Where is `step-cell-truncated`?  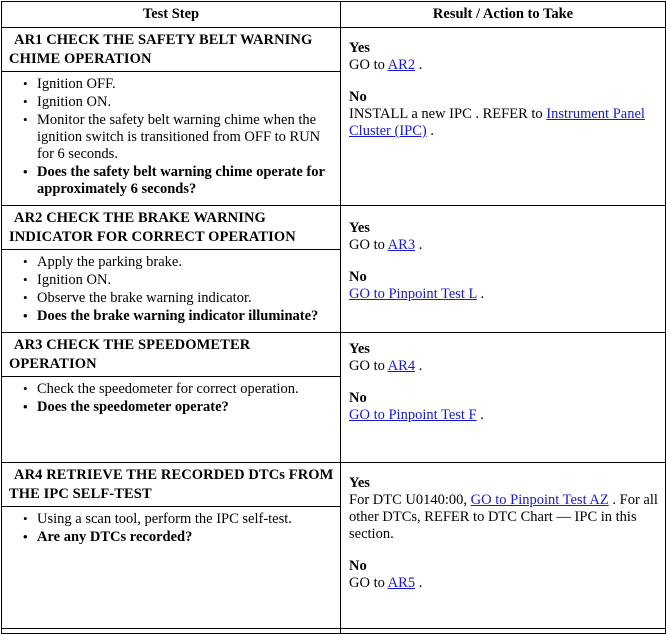
step-cell-truncated is located at coordinates (171, 631).